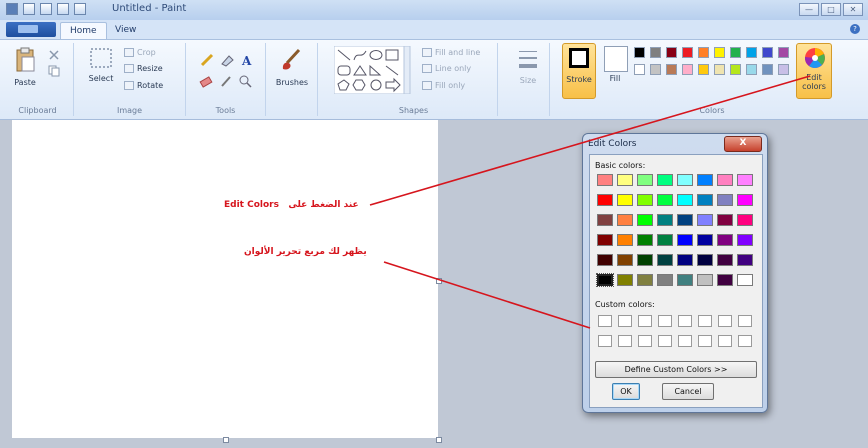 The height and width of the screenshot is (448, 868). Describe the element at coordinates (323, 205) in the screenshot. I see `edit-colors-note-ar: عند الضغط على` at that location.